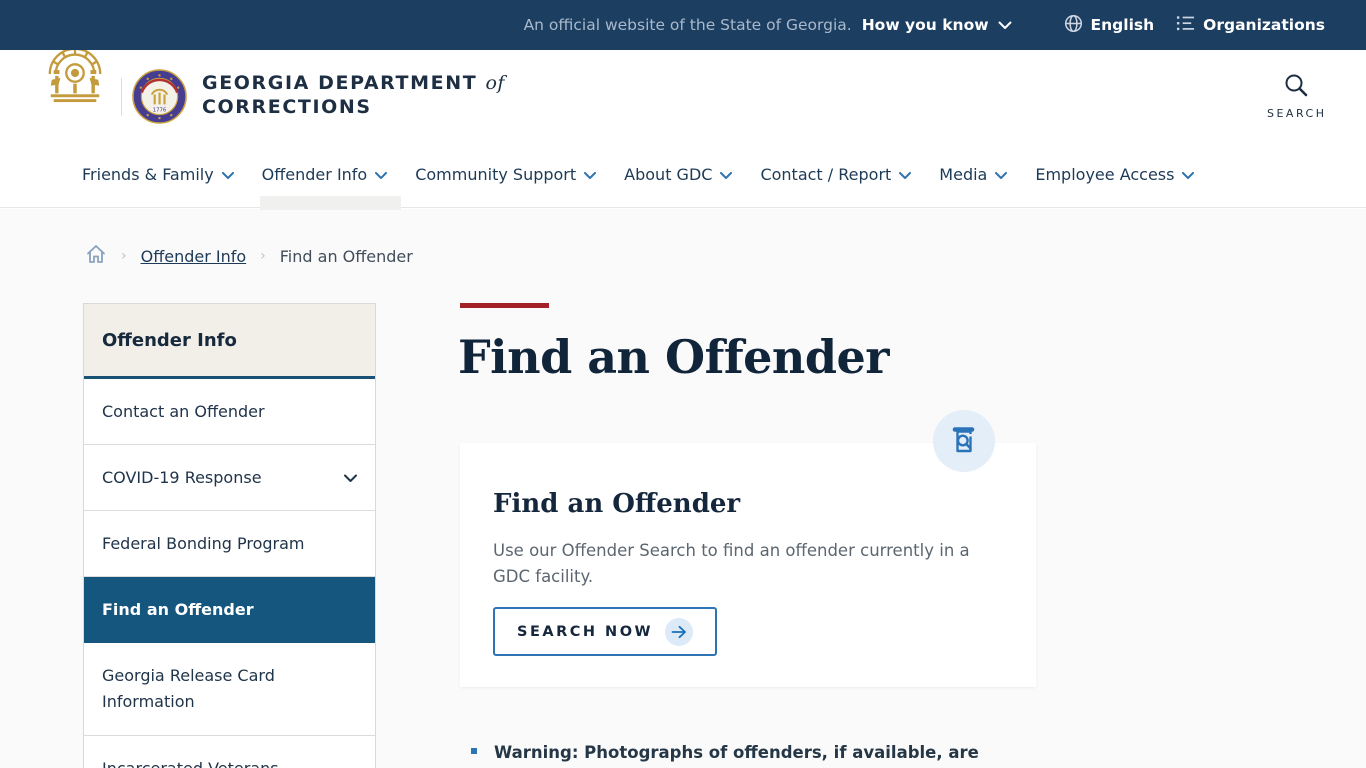 Image resolution: width=1366 pixels, height=768 pixels. I want to click on arch-icon, so click(75, 75).